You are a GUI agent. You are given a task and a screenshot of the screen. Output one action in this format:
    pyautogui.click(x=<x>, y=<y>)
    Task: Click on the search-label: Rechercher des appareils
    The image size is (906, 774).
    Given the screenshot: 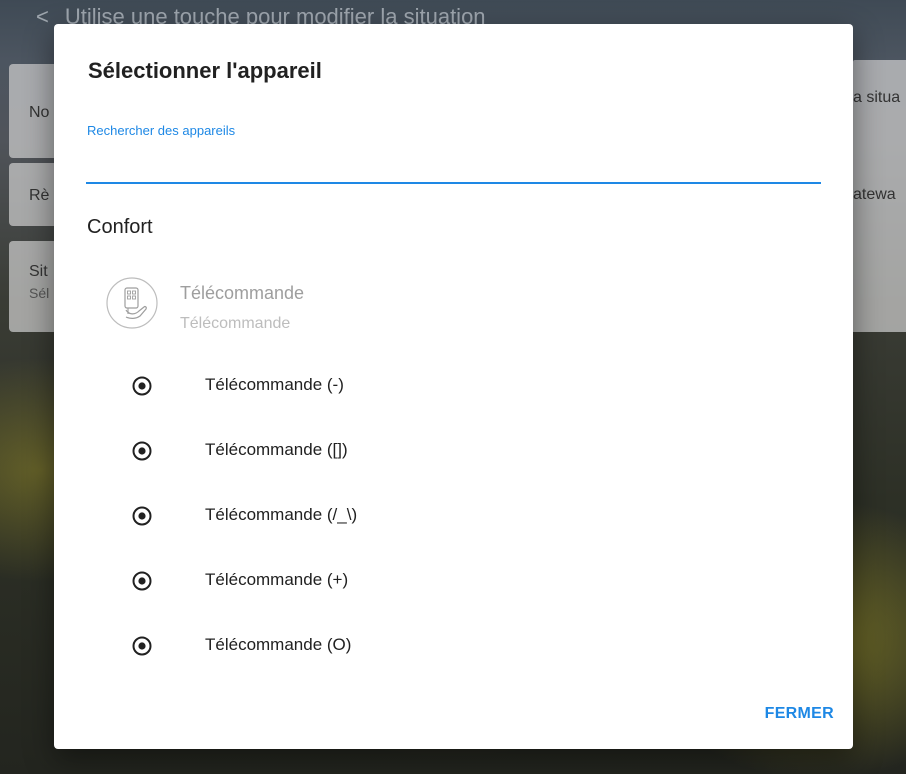 What is the action you would take?
    pyautogui.click(x=161, y=130)
    